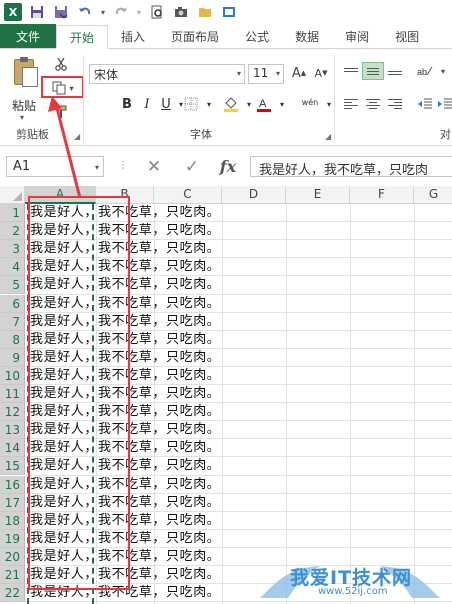  I want to click on decrease-indent-icon, so click(425, 104).